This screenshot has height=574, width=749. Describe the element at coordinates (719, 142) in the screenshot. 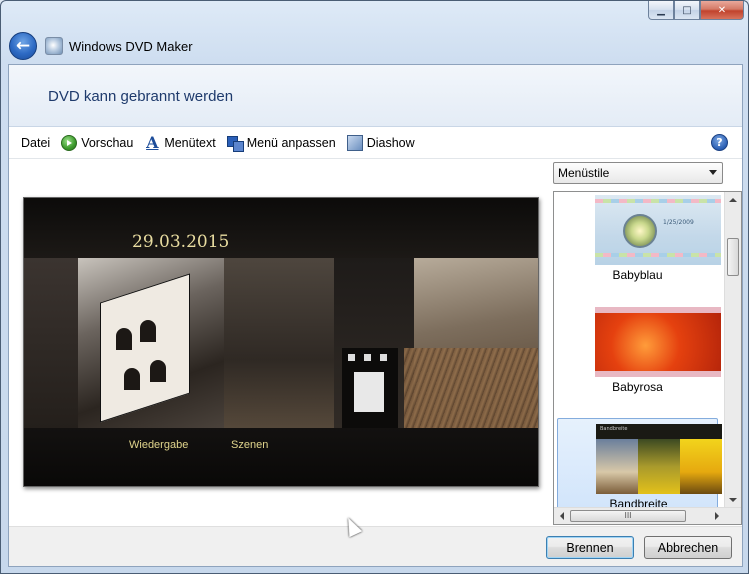

I see `help-icon: ?` at that location.